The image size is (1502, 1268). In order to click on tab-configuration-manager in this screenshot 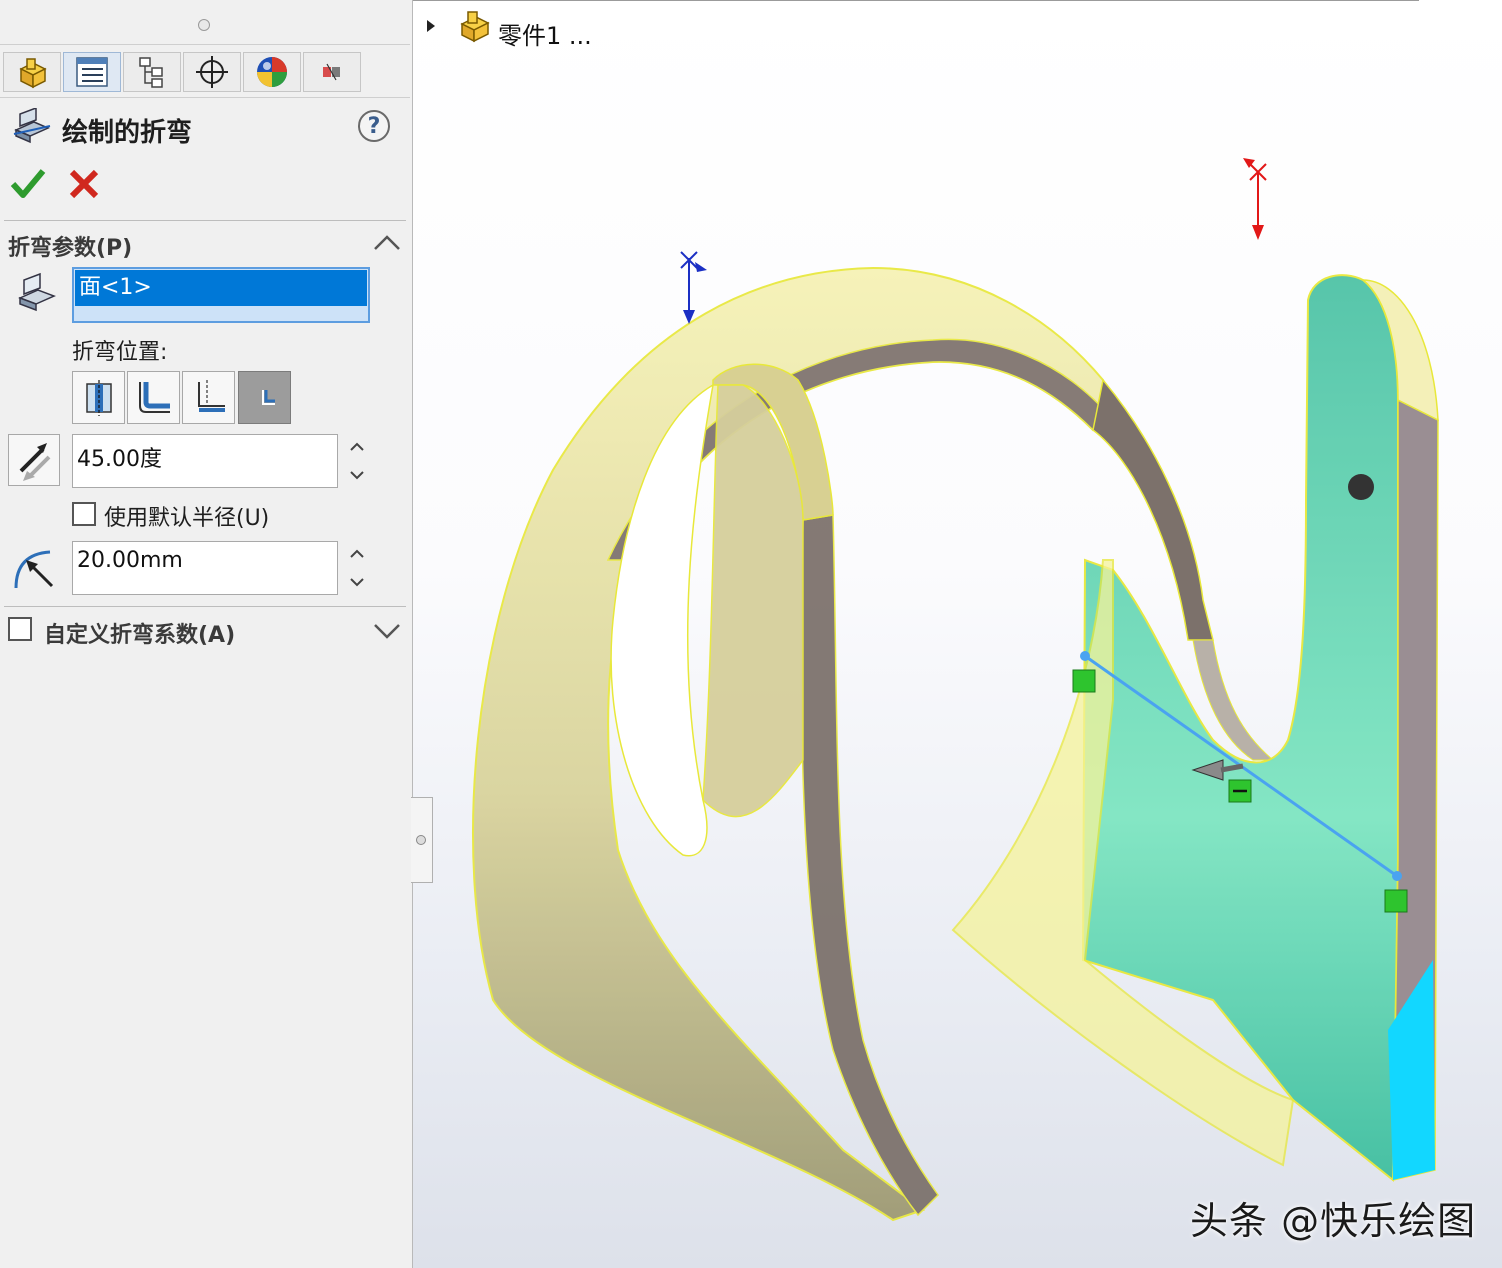, I will do `click(152, 72)`.